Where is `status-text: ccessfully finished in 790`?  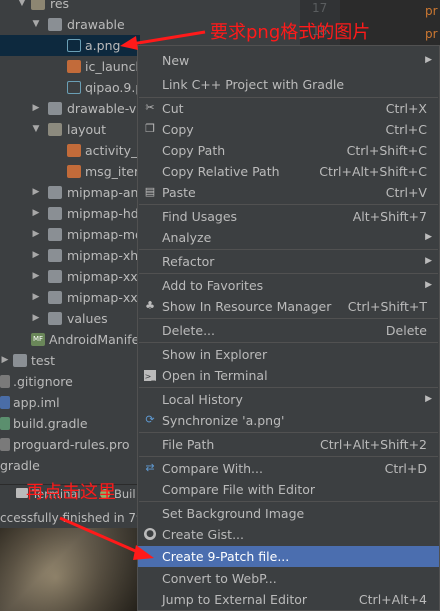
status-text: ccessfully finished in 790 is located at coordinates (70, 518).